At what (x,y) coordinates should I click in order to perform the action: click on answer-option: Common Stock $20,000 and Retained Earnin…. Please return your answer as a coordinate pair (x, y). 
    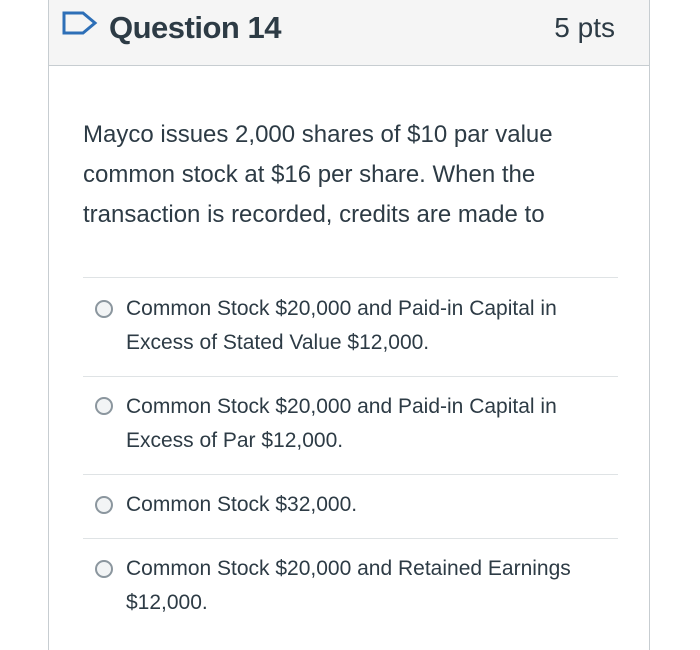
    Looking at the image, I should click on (350, 588).